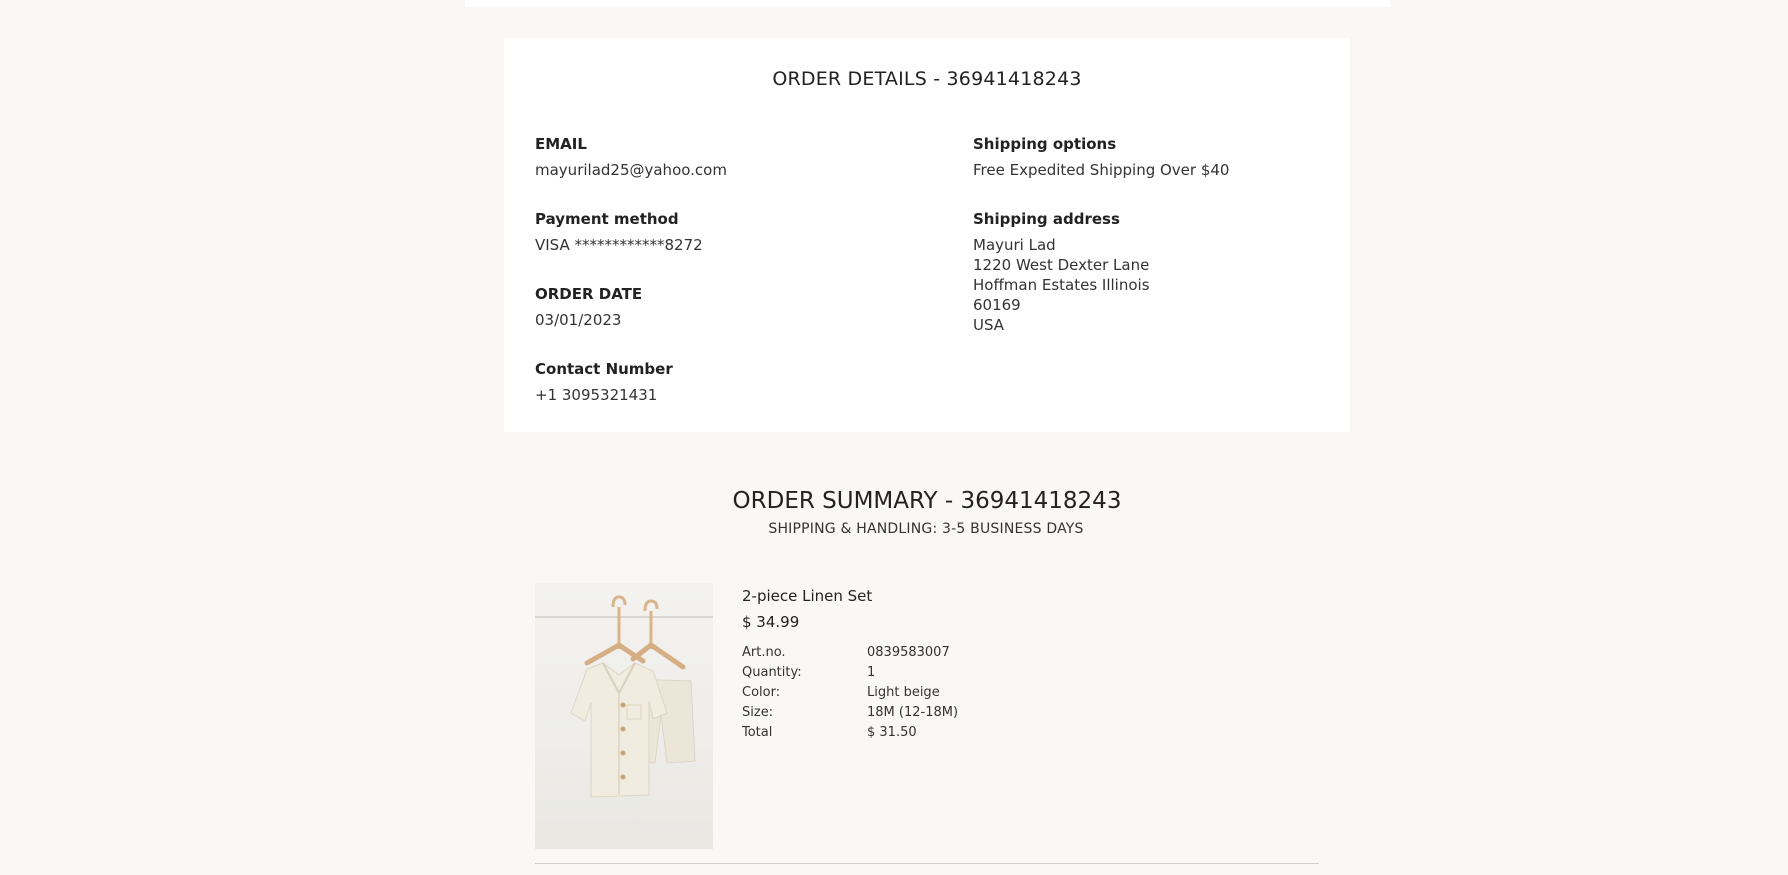 The image size is (1788, 875). Describe the element at coordinates (619, 232) in the screenshot. I see `payment-method-field: Payment method VISA ************8272` at that location.